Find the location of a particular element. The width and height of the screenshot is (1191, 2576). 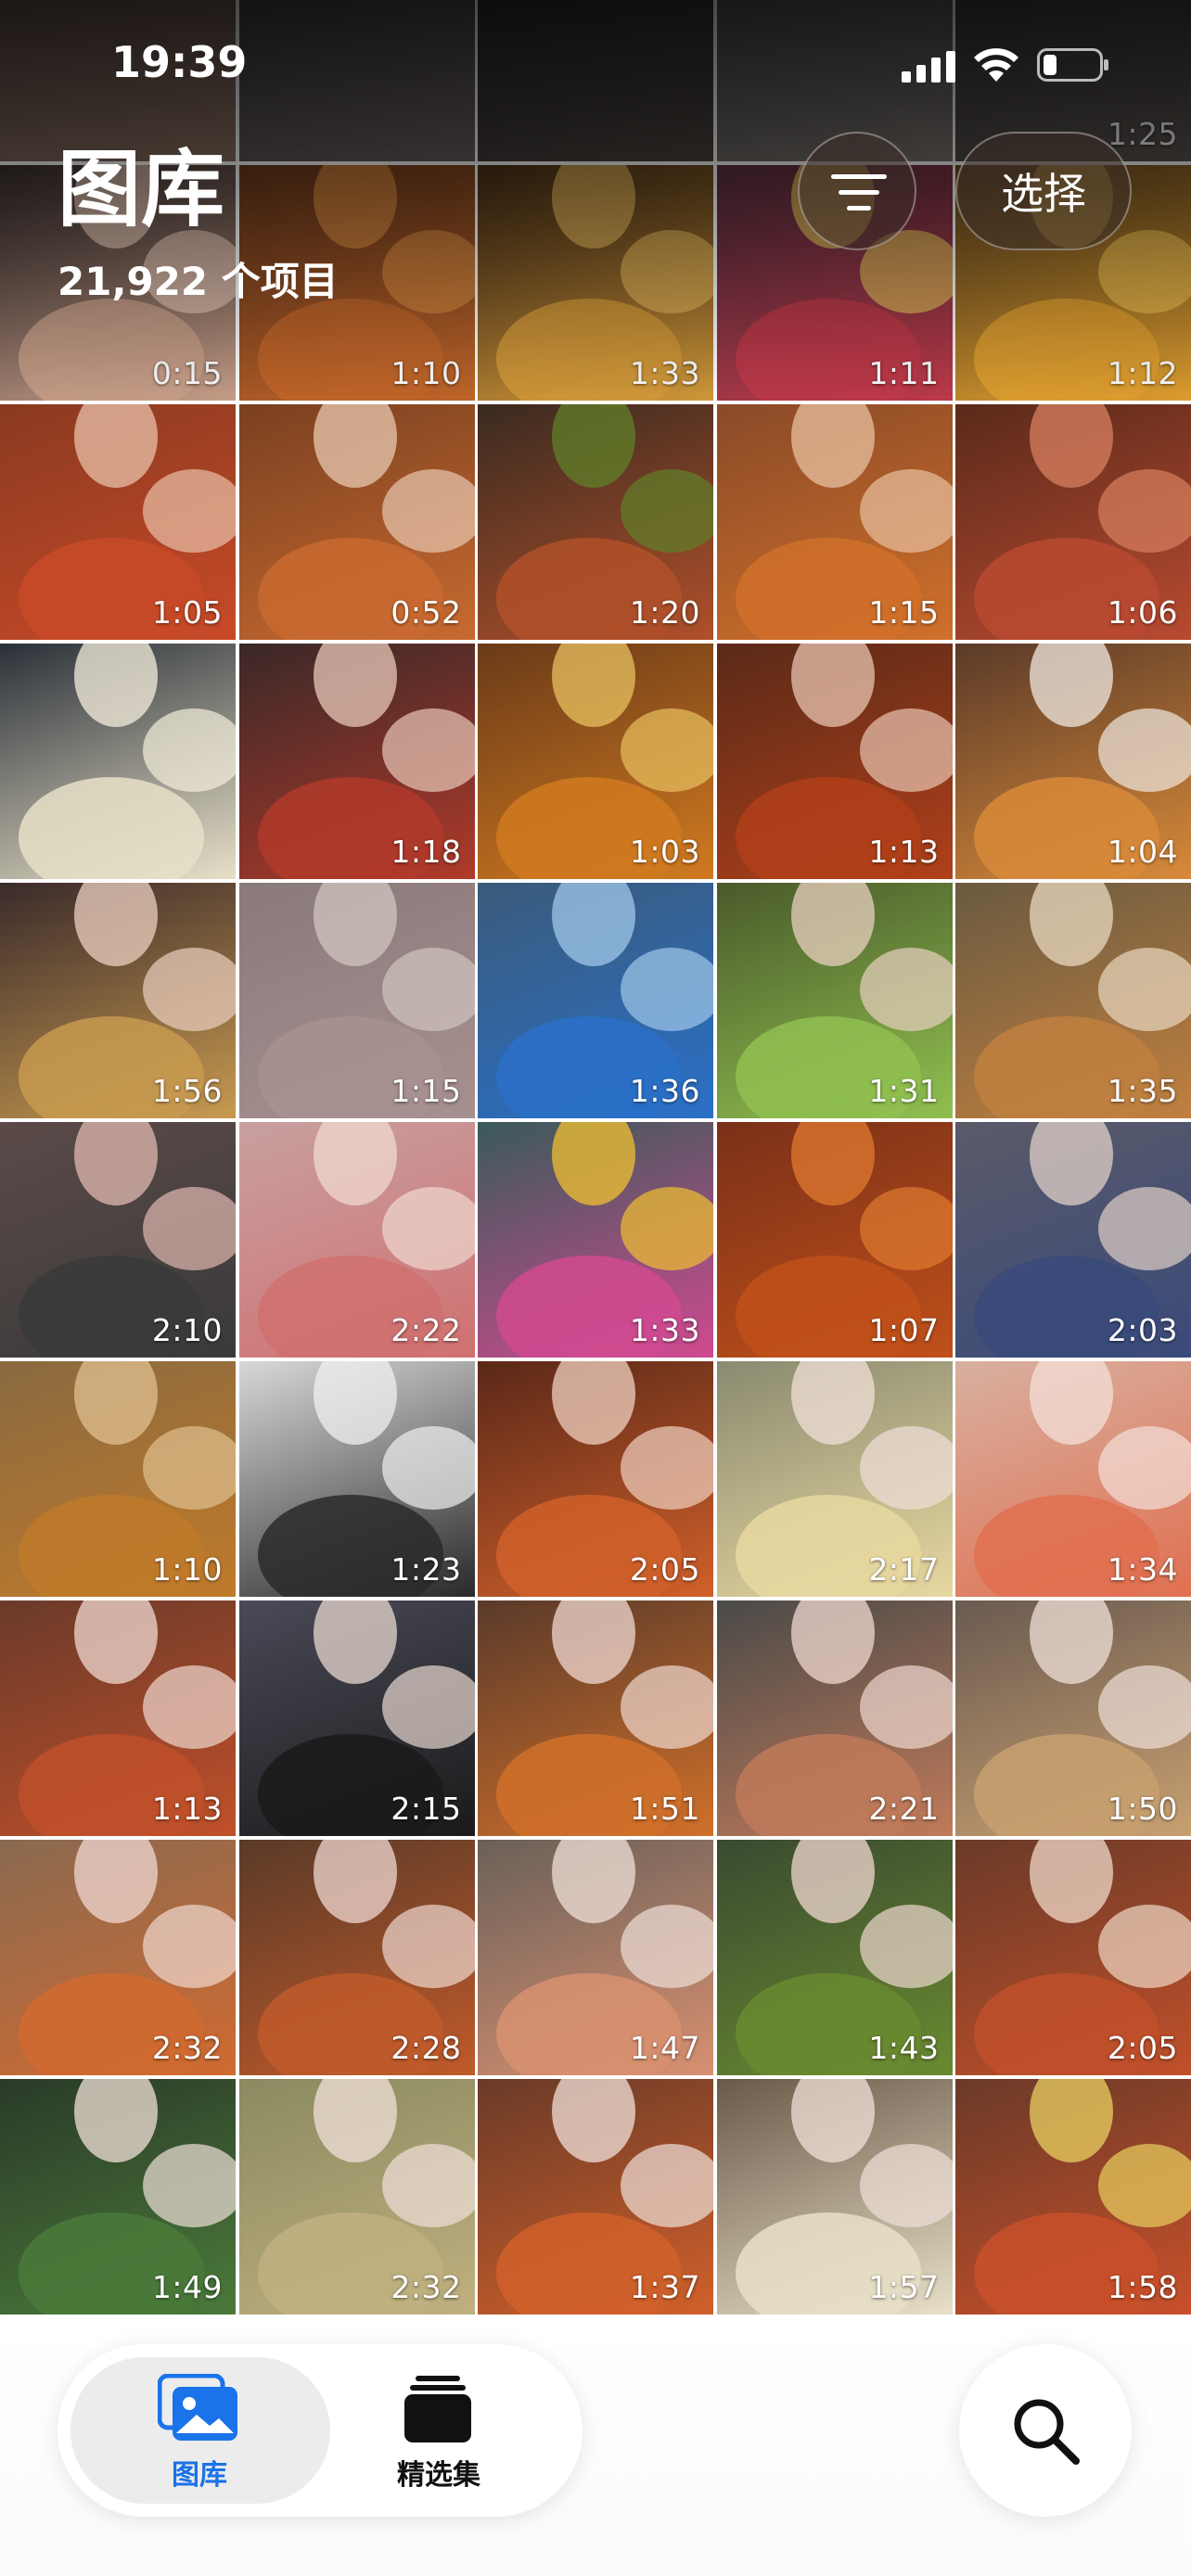

video-duration: 0:15 is located at coordinates (187, 373).